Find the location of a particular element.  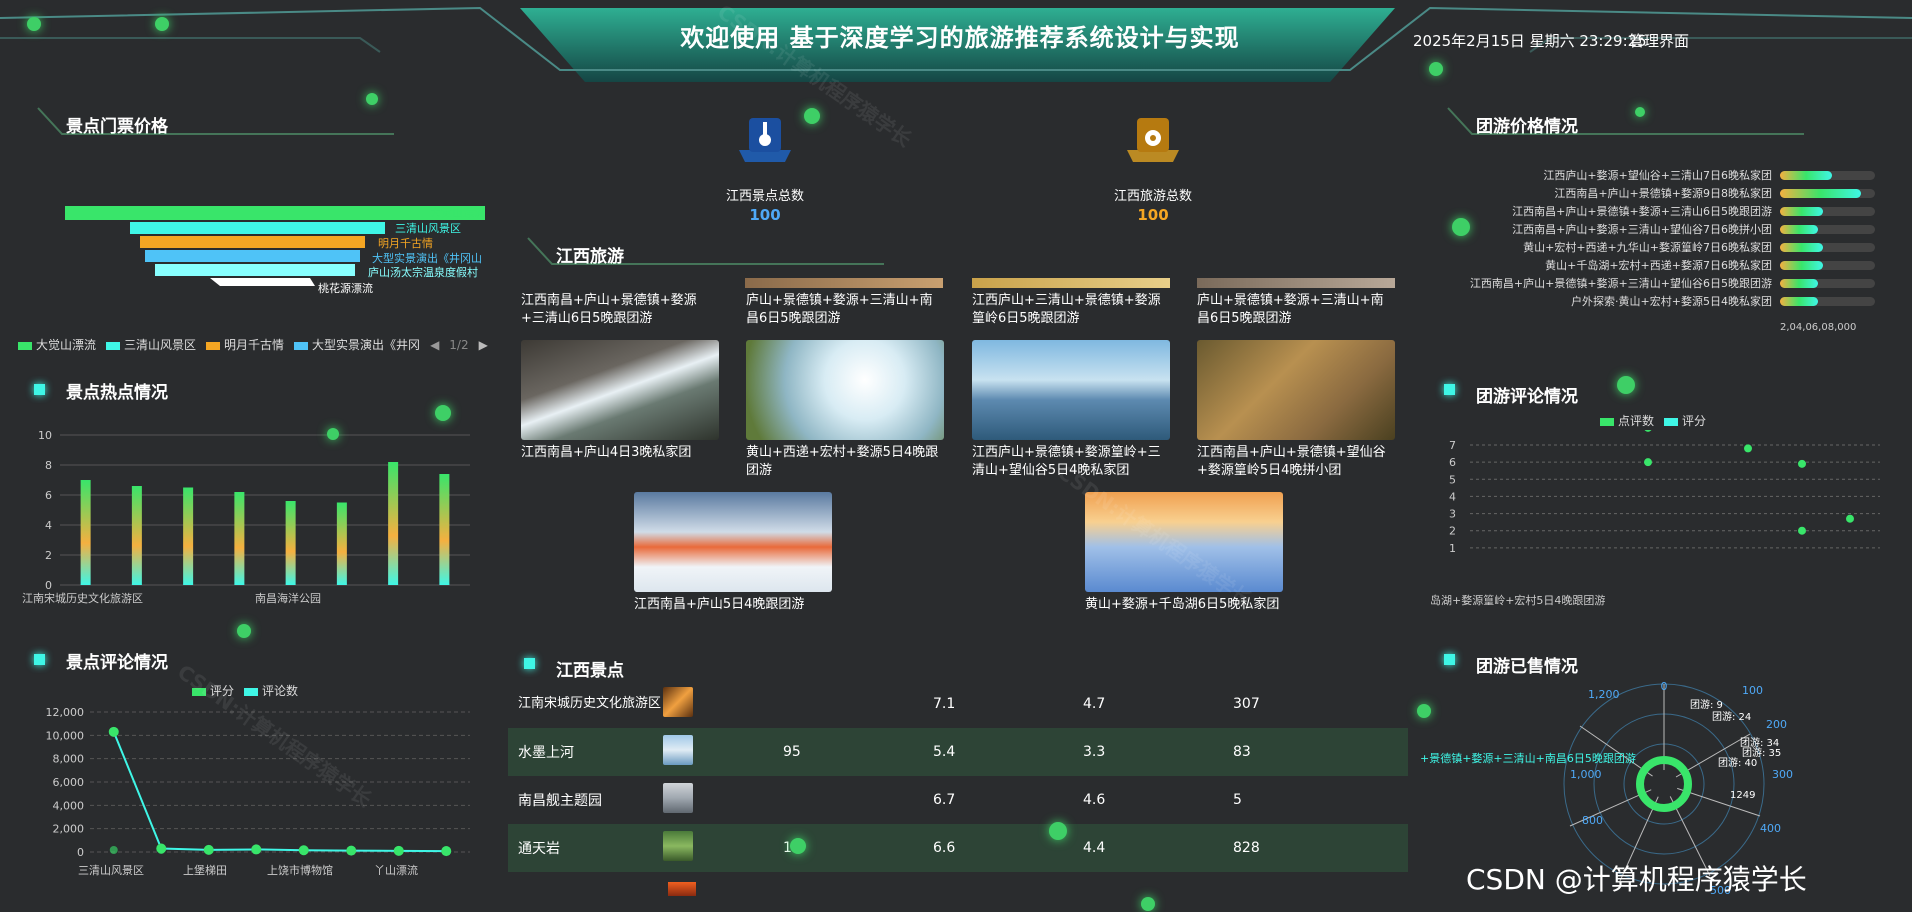

bar-row: 江西南昌+庐山+景德镇+婺源+三清山6日5晚跟团游 is located at coordinates (1640, 211).